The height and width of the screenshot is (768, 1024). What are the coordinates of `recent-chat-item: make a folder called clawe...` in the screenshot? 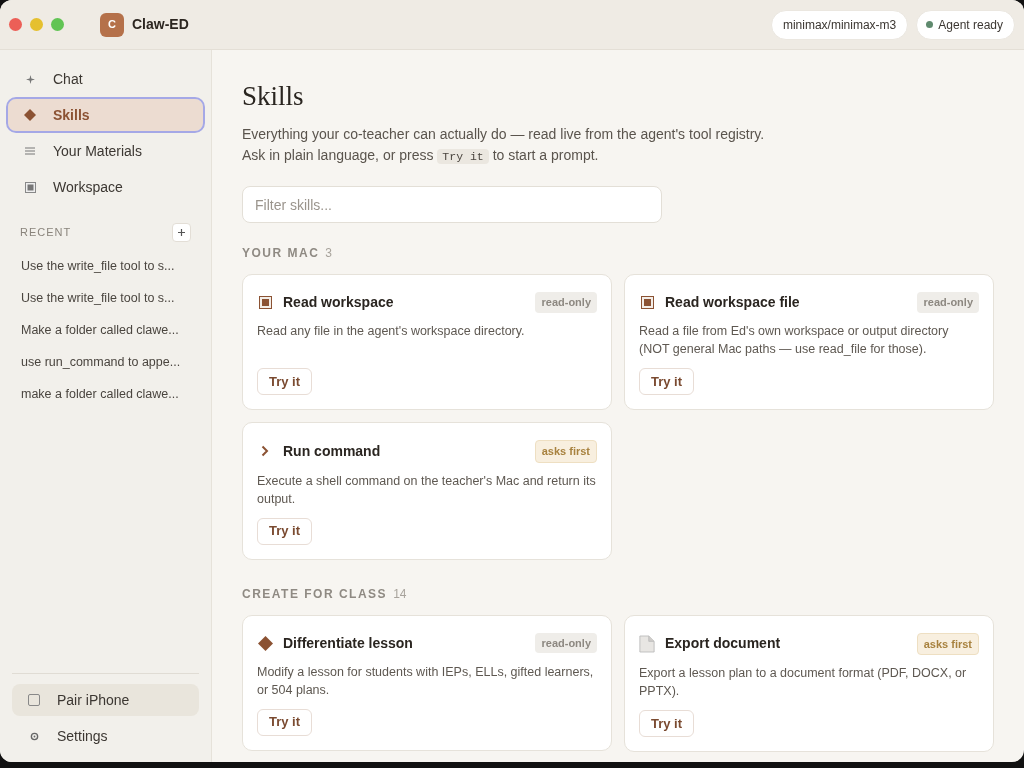 It's located at (105, 394).